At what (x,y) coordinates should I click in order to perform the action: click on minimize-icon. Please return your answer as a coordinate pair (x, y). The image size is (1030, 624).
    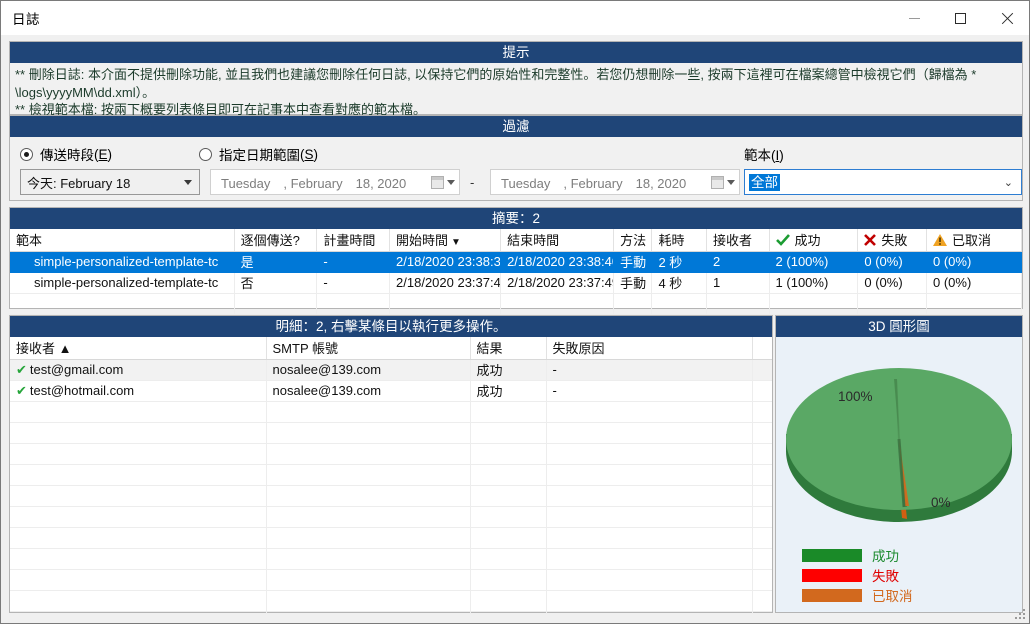
    Looking at the image, I should click on (914, 18).